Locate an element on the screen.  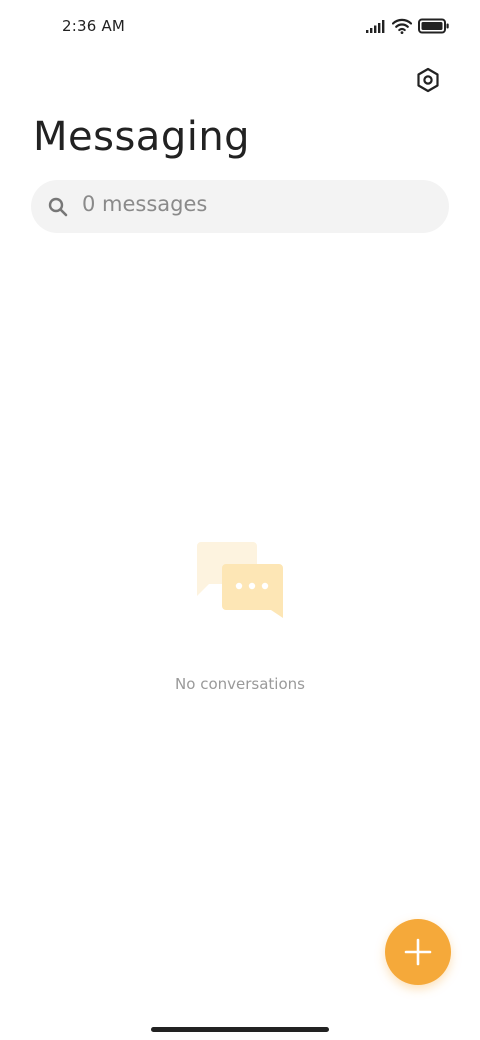
page-title: Messaging is located at coordinates (142, 137).